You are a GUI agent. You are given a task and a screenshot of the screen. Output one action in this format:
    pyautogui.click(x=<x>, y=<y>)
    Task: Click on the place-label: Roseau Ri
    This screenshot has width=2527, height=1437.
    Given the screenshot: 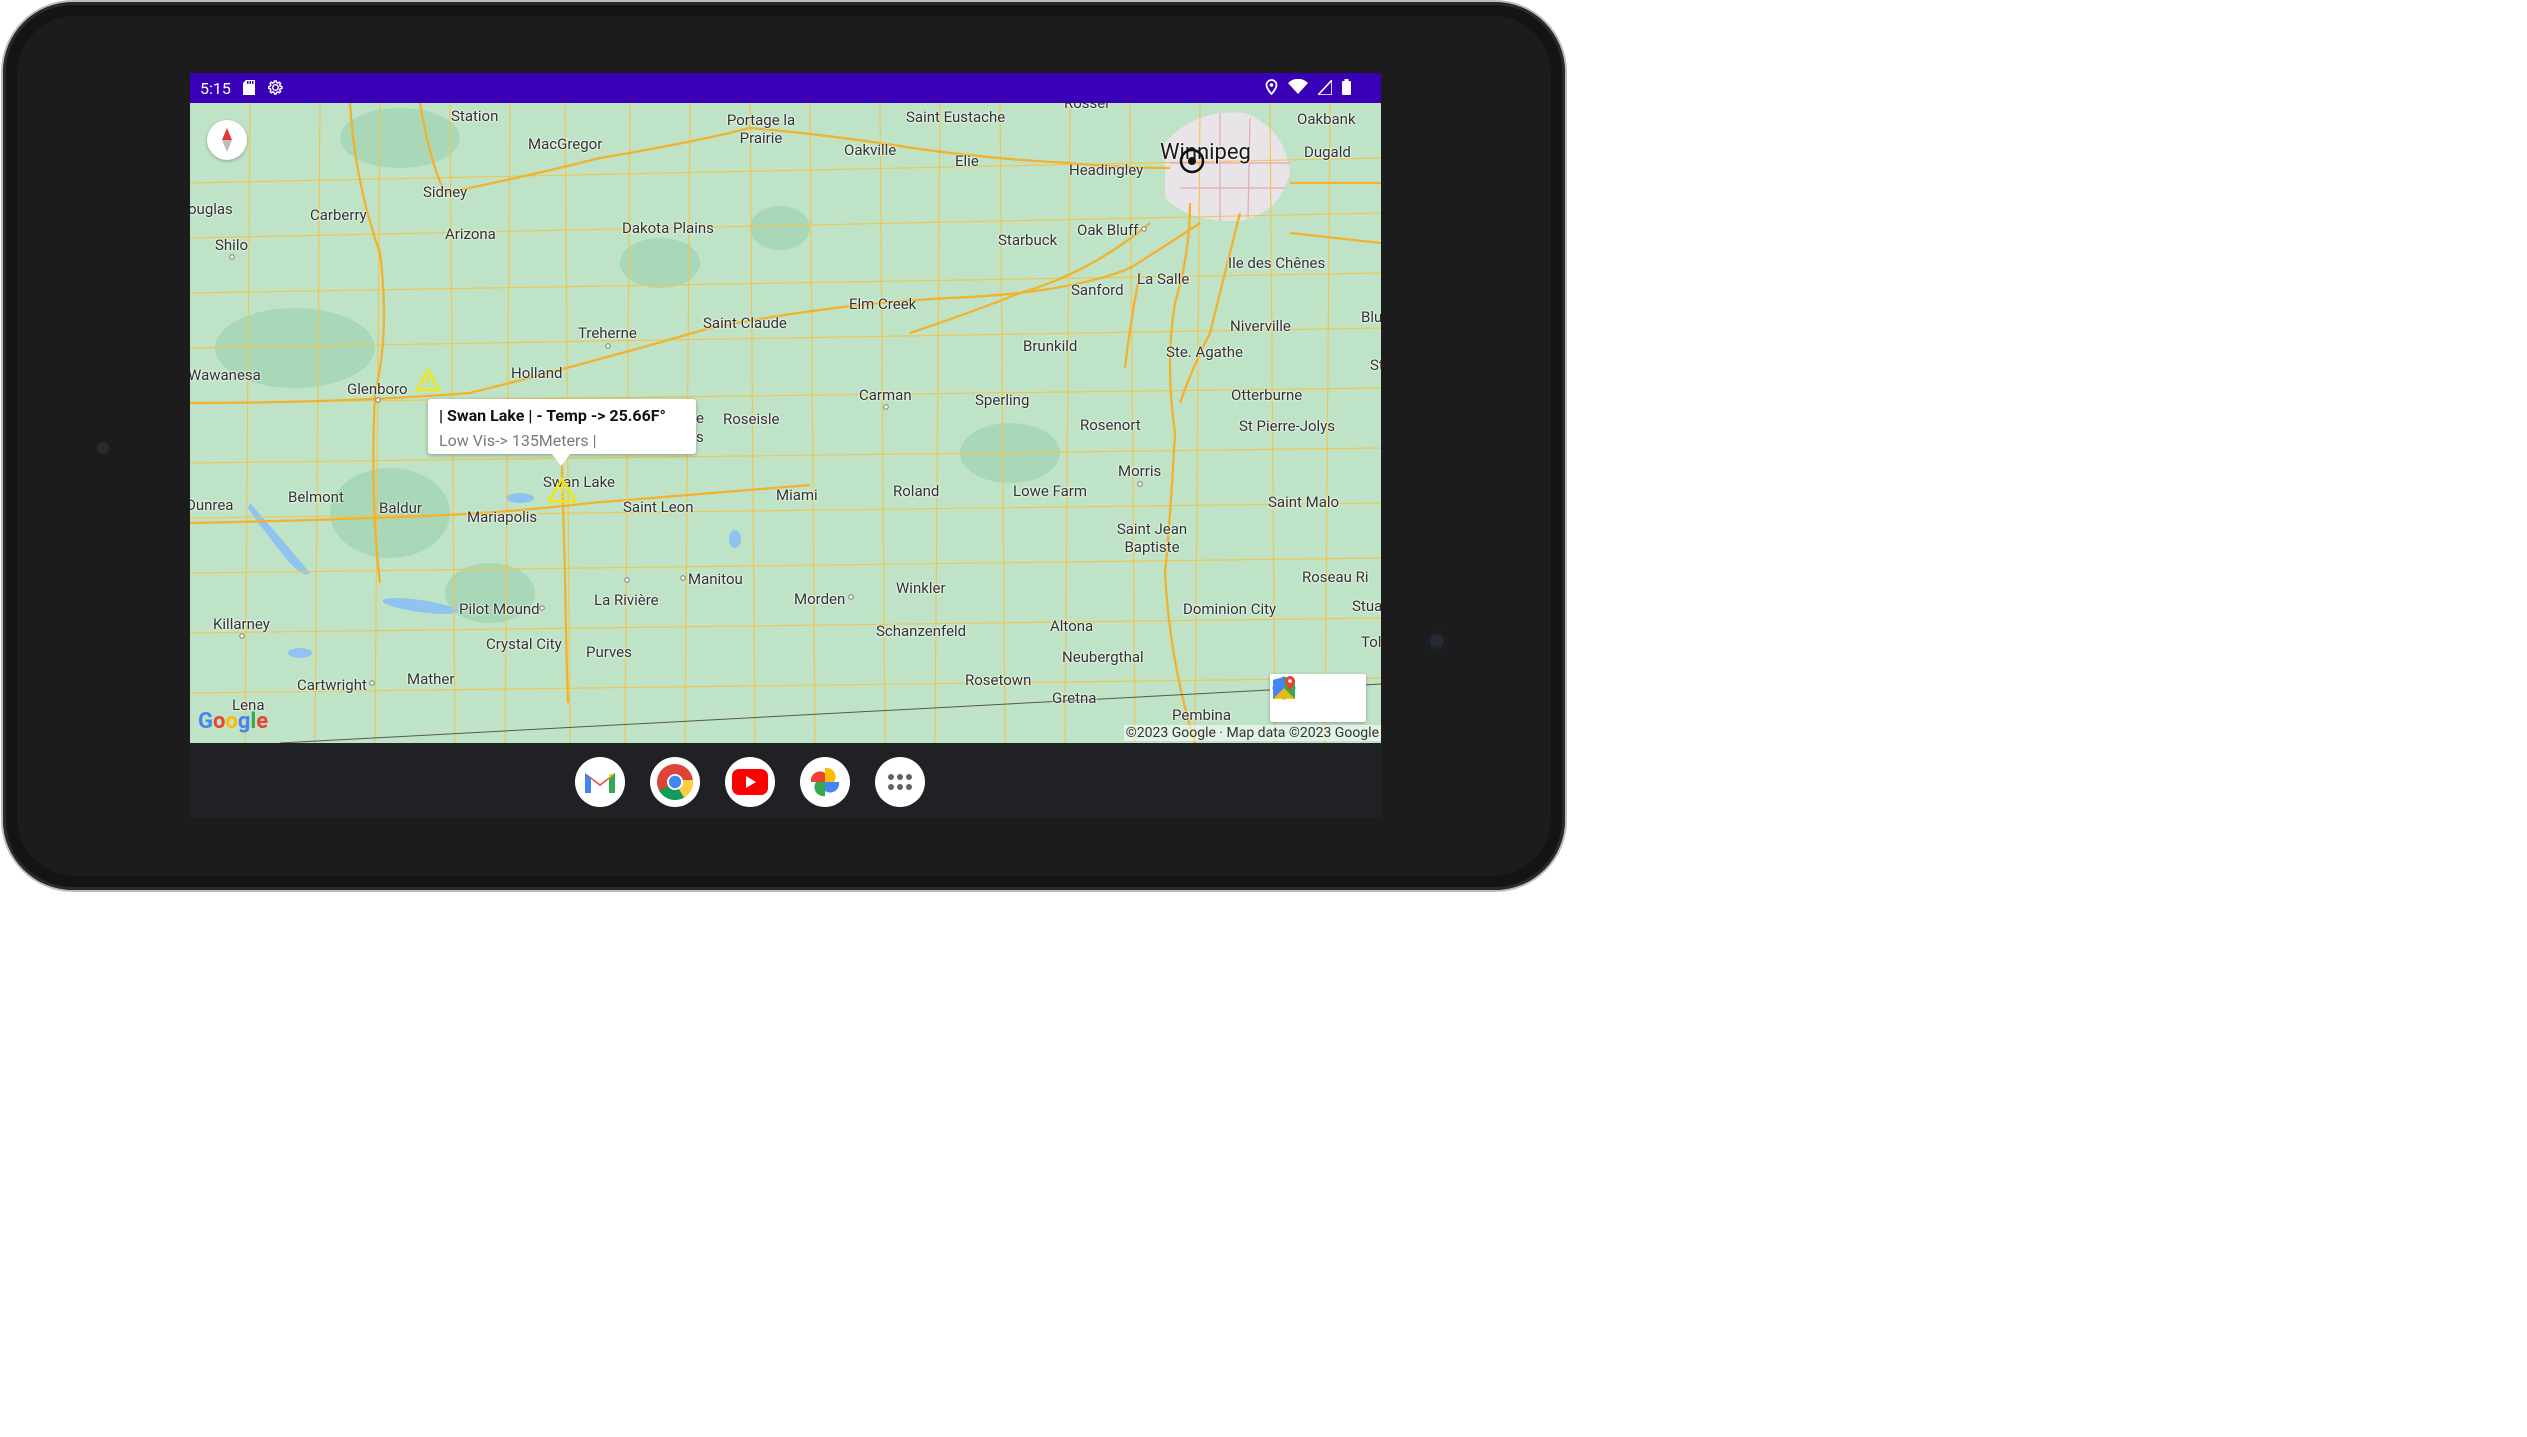 What is the action you would take?
    pyautogui.click(x=1335, y=577)
    